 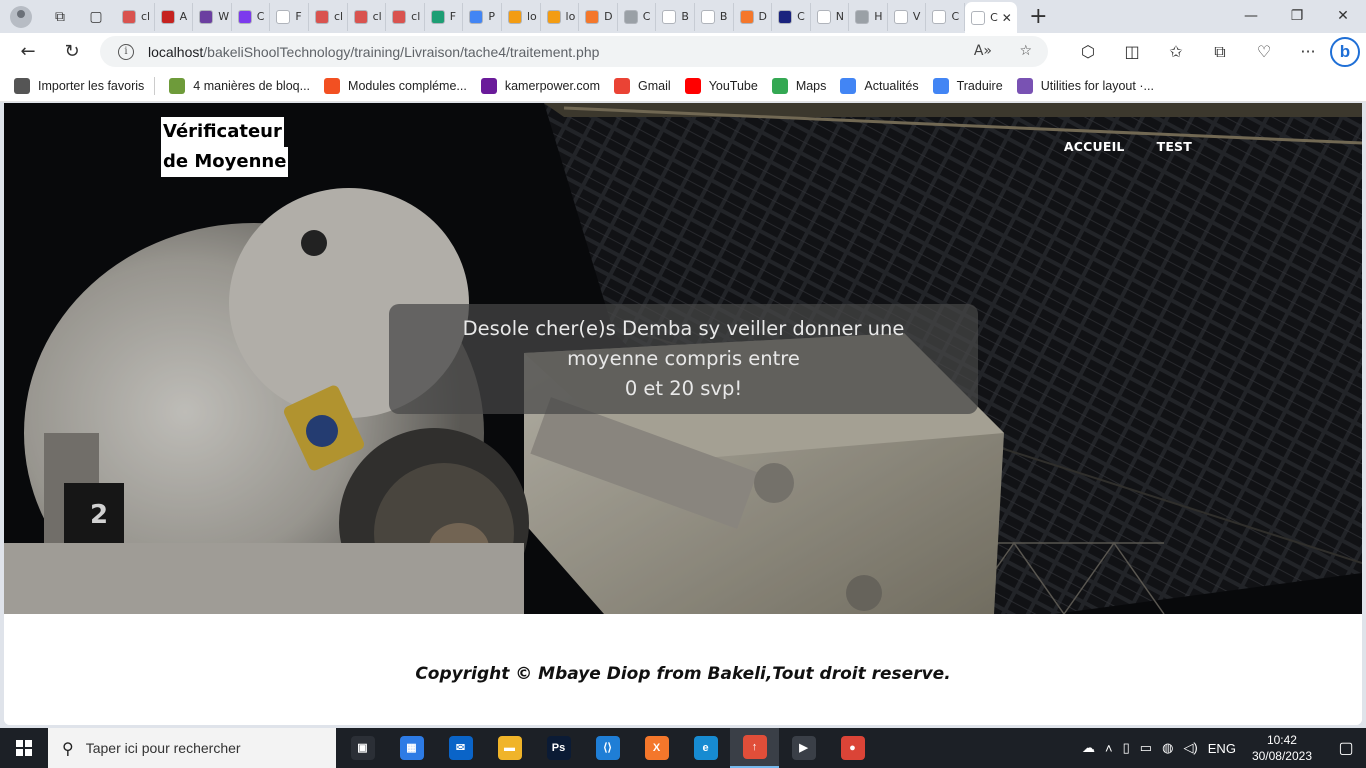 I want to click on notifications-icon: ▢, so click(x=1346, y=748).